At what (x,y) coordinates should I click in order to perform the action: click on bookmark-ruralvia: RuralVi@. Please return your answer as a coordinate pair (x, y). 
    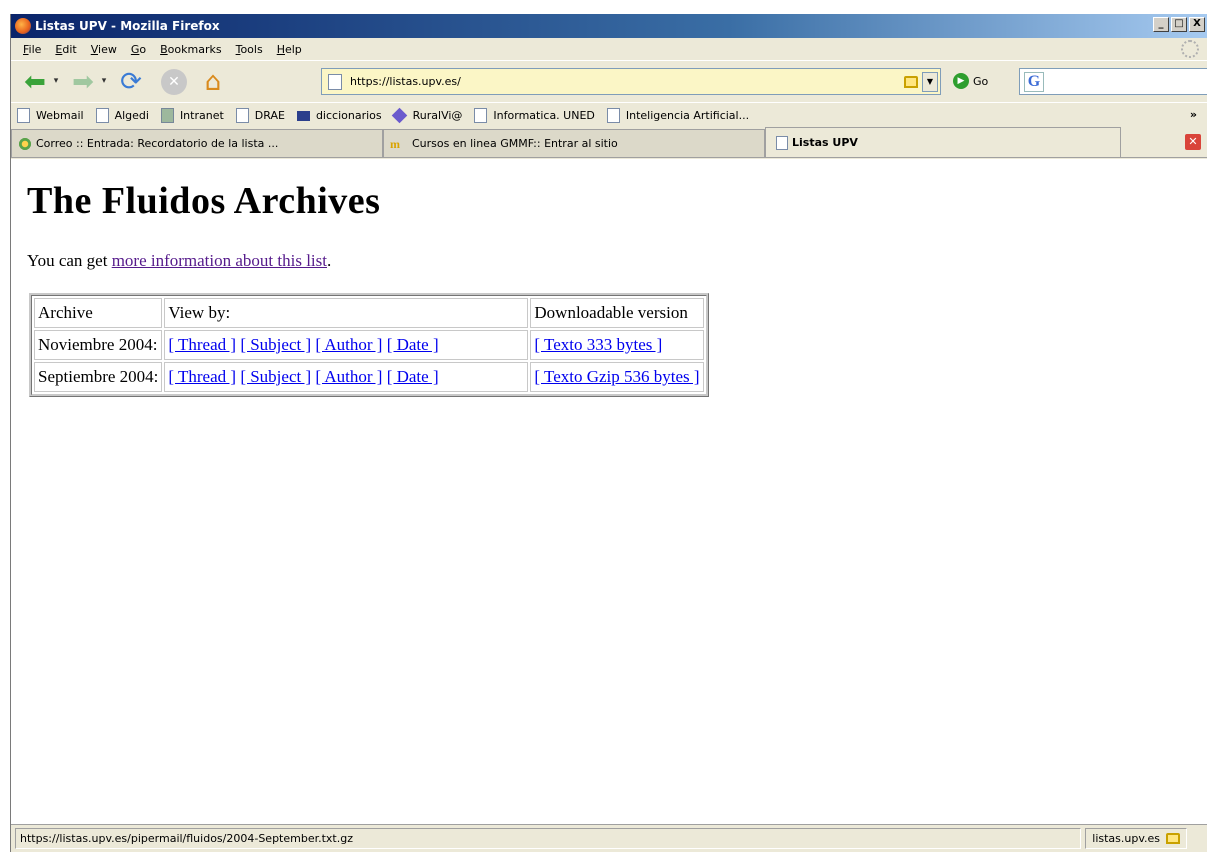
    Looking at the image, I should click on (427, 115).